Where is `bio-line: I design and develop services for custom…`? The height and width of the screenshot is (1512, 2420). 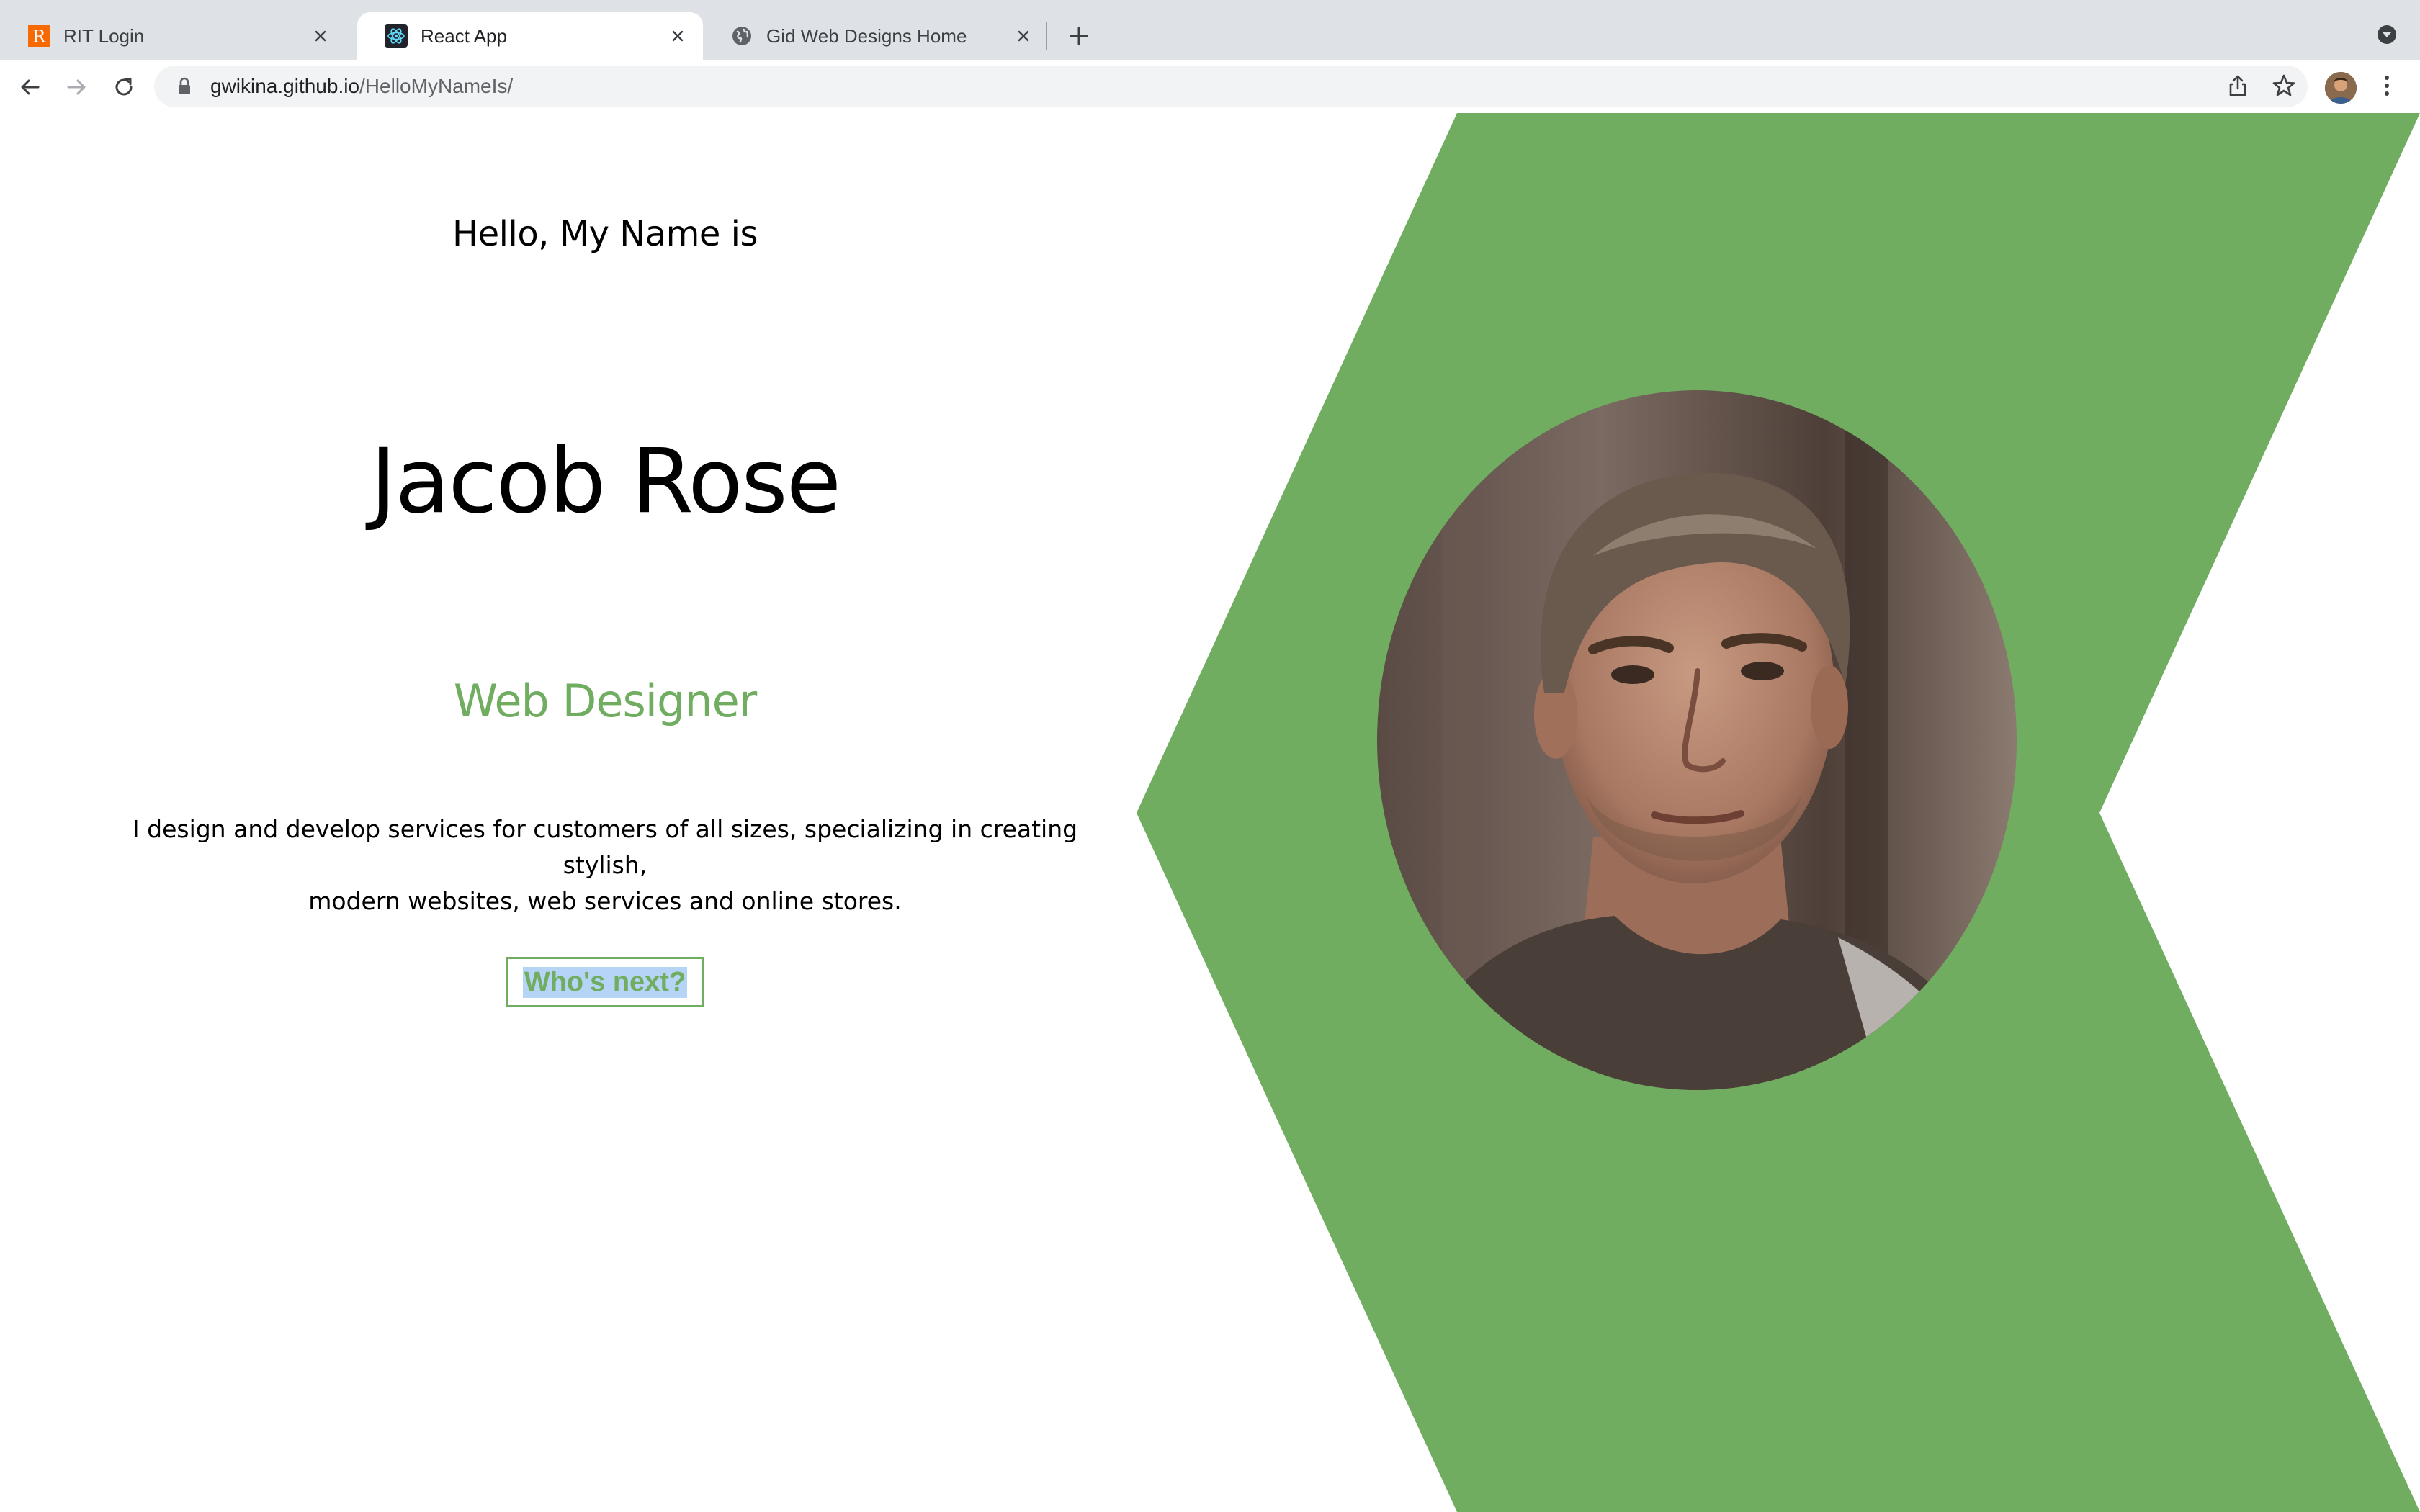 bio-line: I design and develop services for custom… is located at coordinates (605, 847).